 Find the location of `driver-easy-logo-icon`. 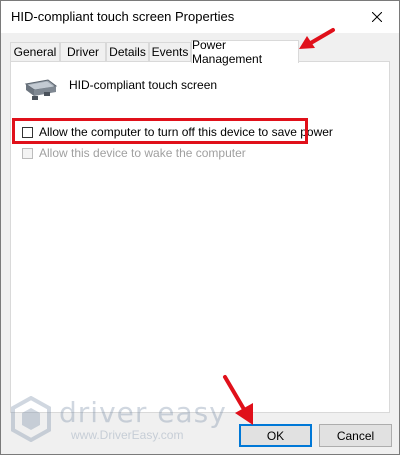

driver-easy-logo-icon is located at coordinates (31, 419).